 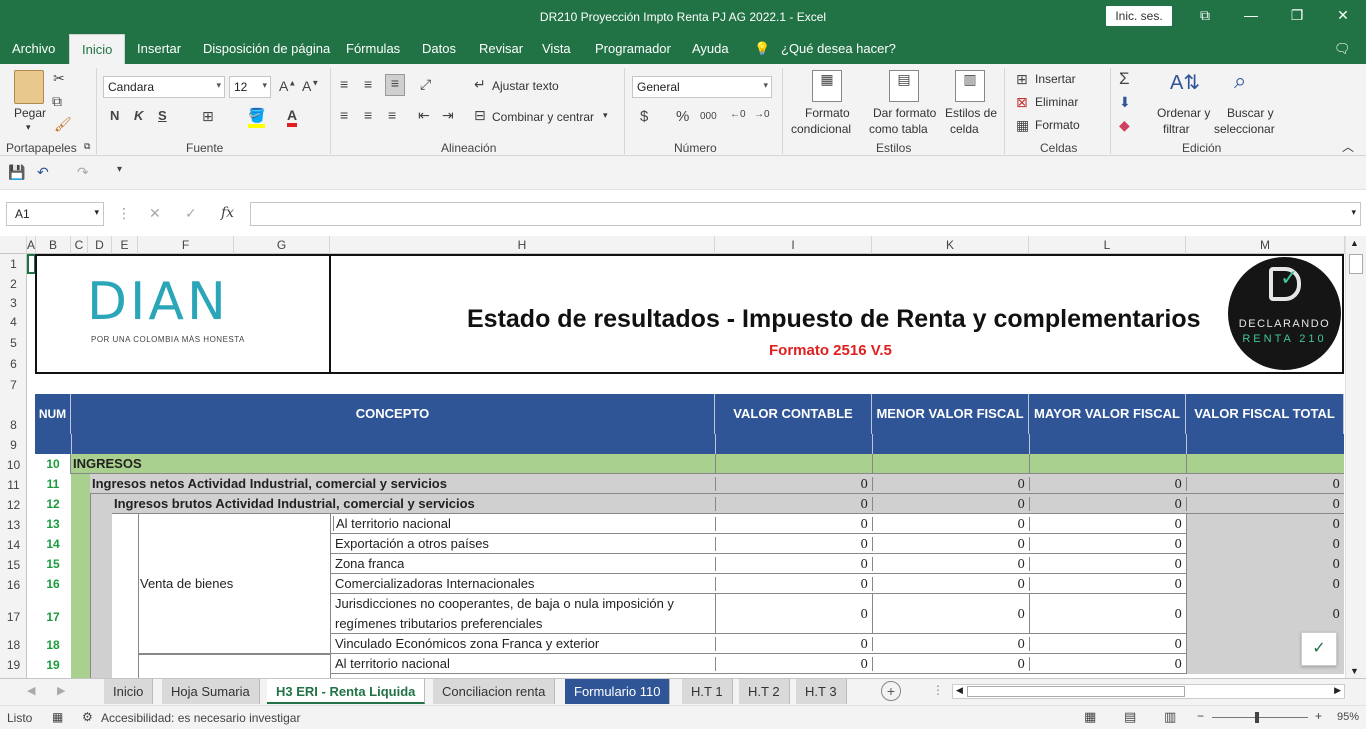 What do you see at coordinates (13, 485) in the screenshot?
I see `row-header: 11` at bounding box center [13, 485].